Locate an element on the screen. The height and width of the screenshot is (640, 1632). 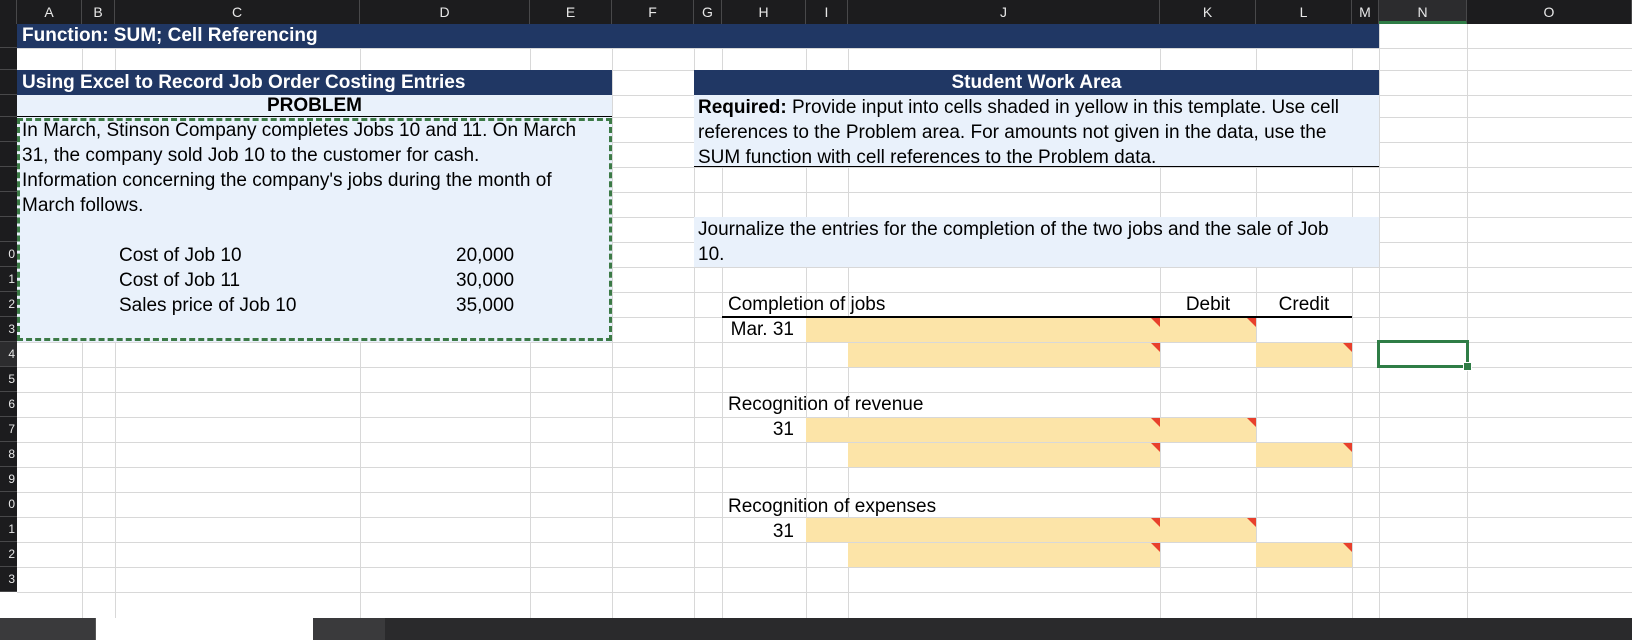
sheet-tab-bar is located at coordinates (816, 629).